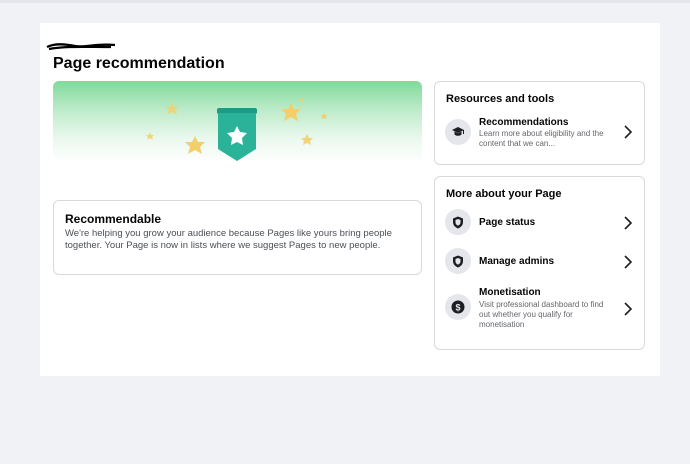  What do you see at coordinates (507, 222) in the screenshot?
I see `page-status-label: Page status` at bounding box center [507, 222].